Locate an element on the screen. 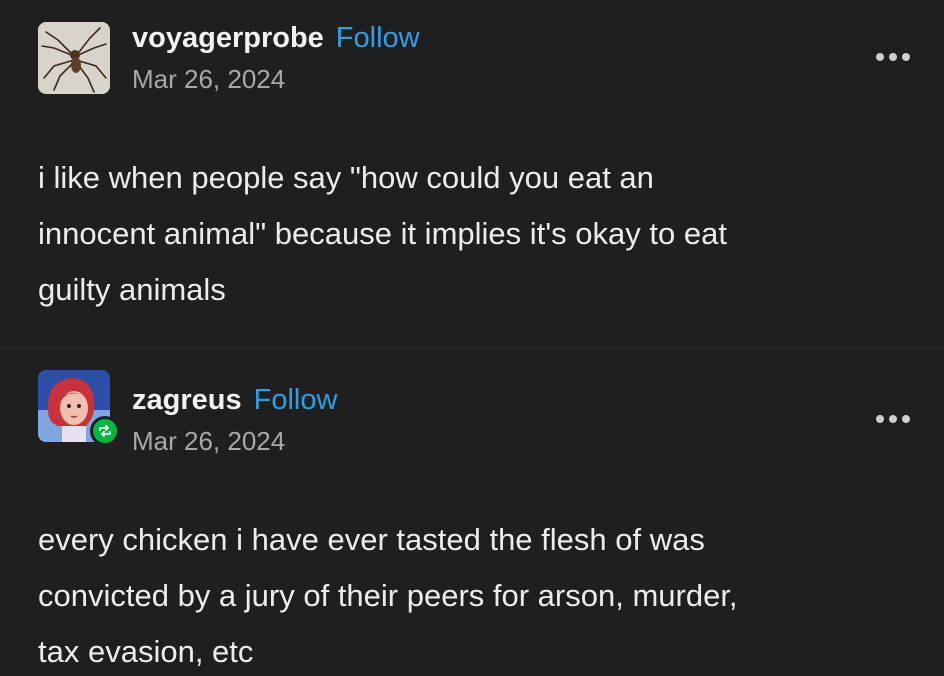 This screenshot has width=944, height=676. spider-avatar-icon is located at coordinates (74, 58).